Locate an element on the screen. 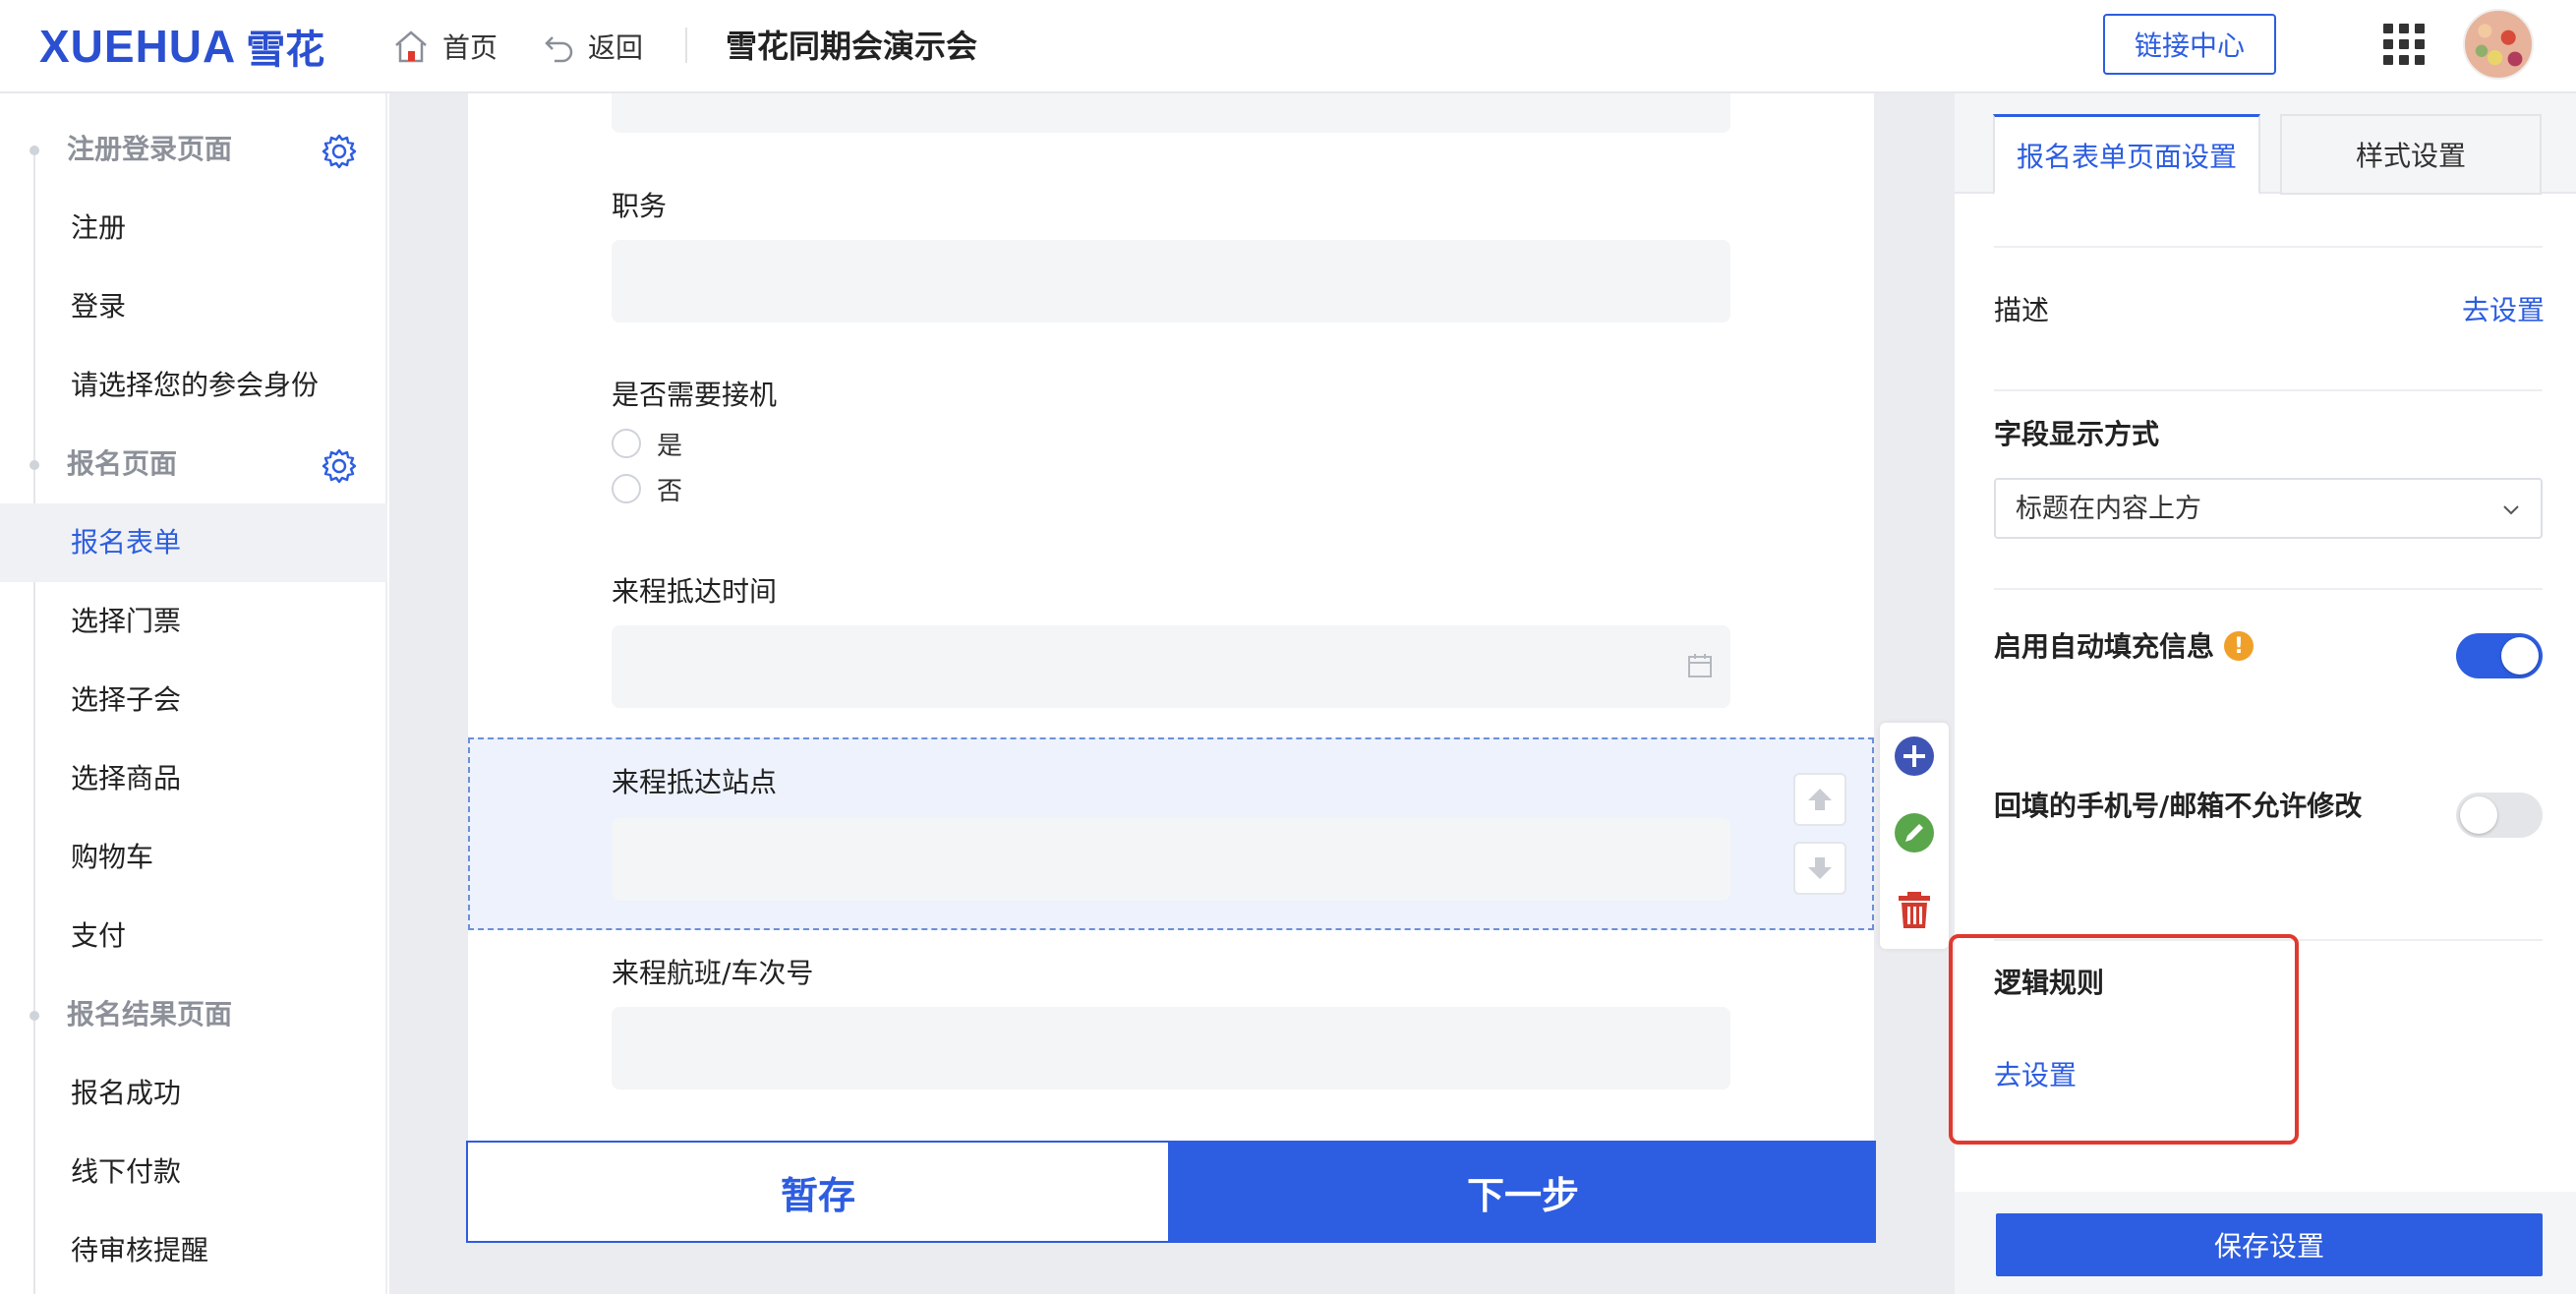  sidebar-item-select-subevent: 选择子会 is located at coordinates (193, 700).